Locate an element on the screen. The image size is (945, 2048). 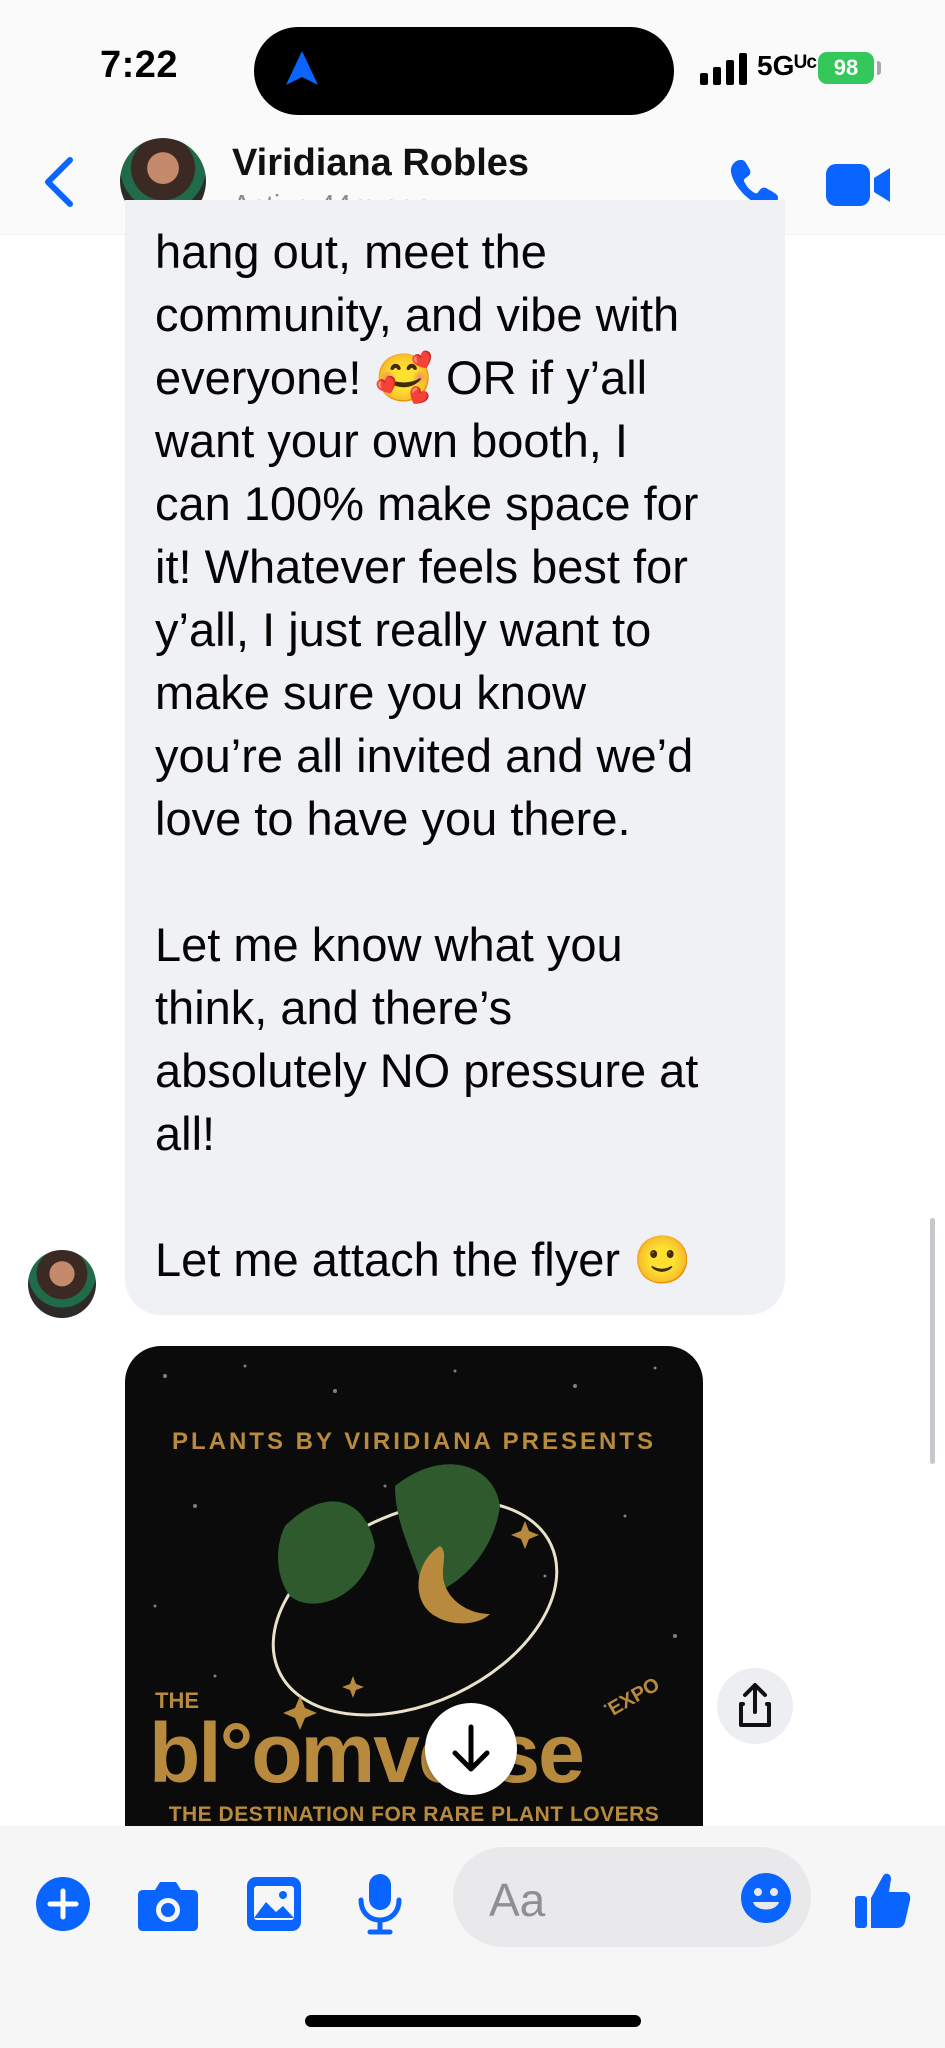
video-icon is located at coordinates (859, 185).